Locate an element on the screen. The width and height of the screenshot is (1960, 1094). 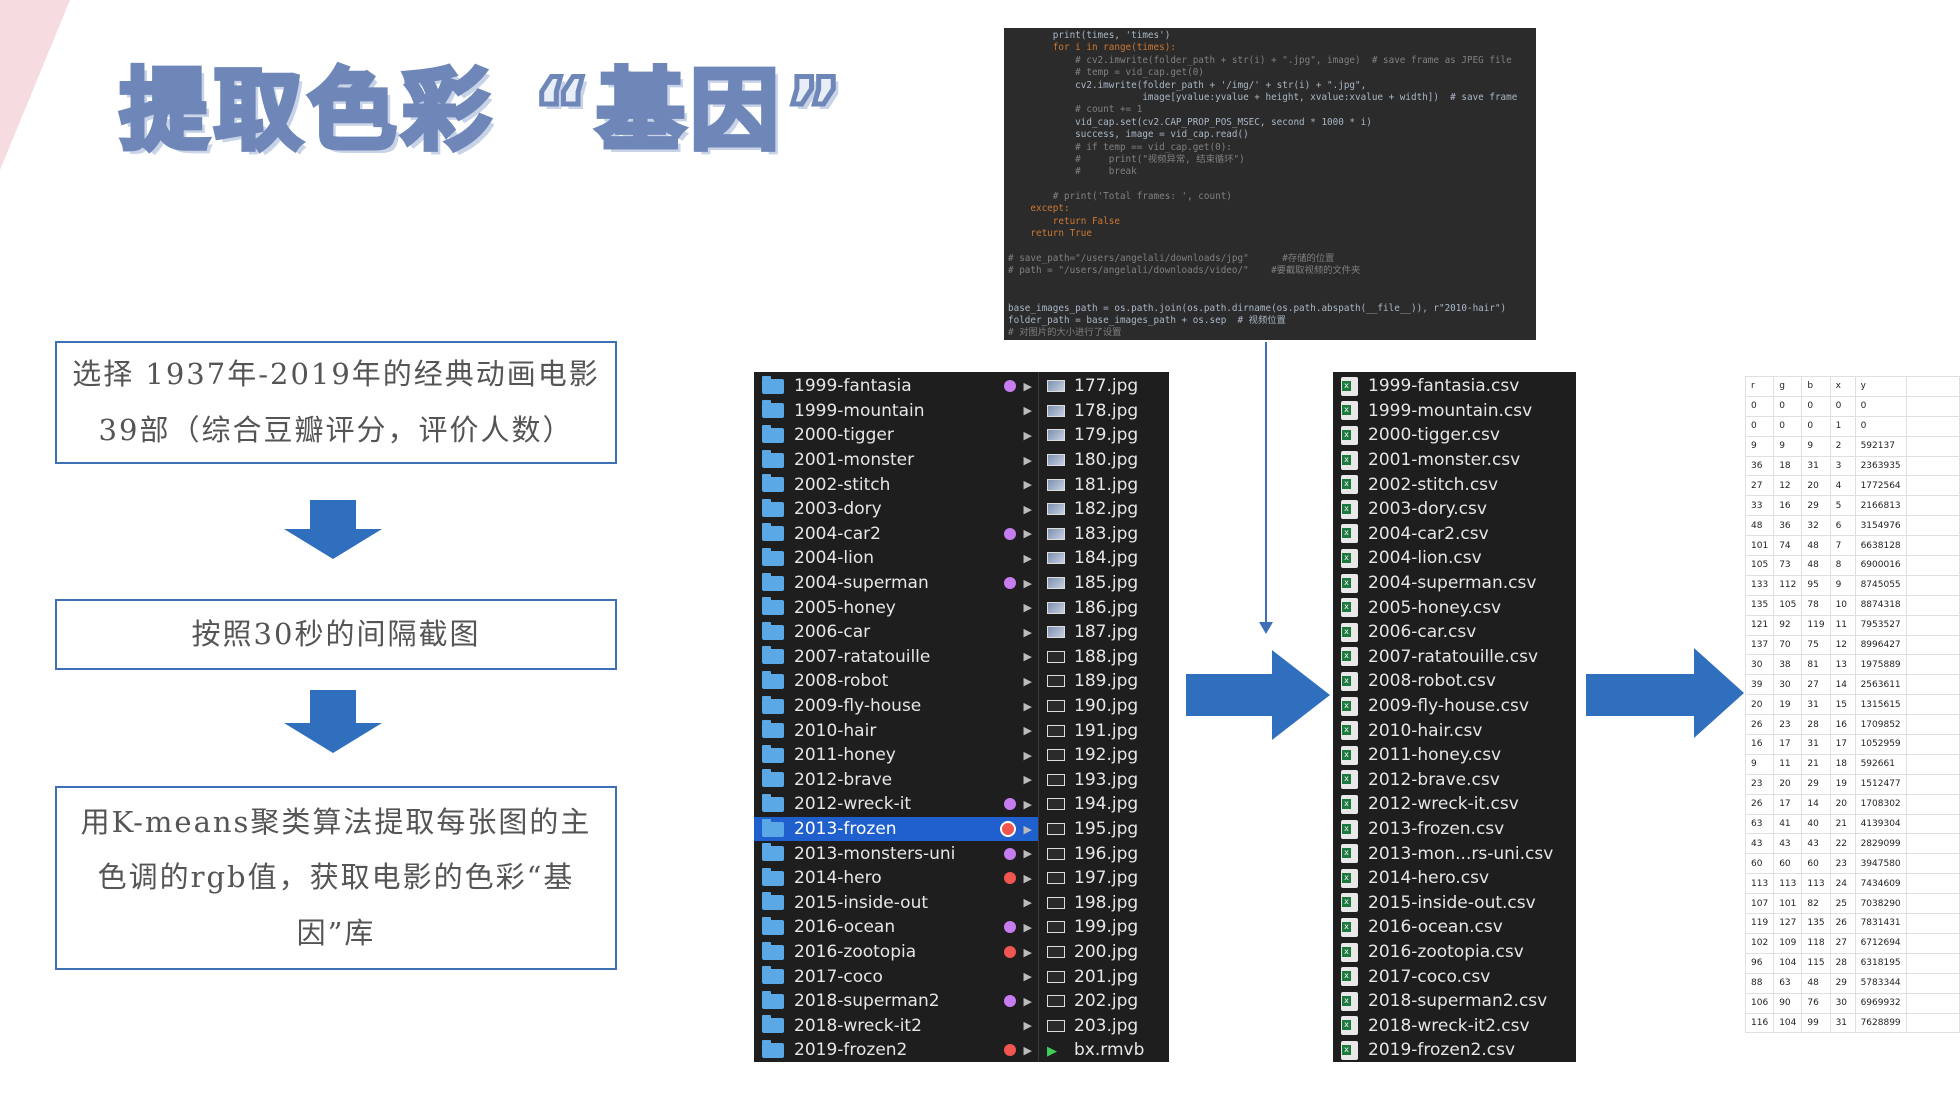
folder-item: 2006-car ▶ is located at coordinates (896, 632).